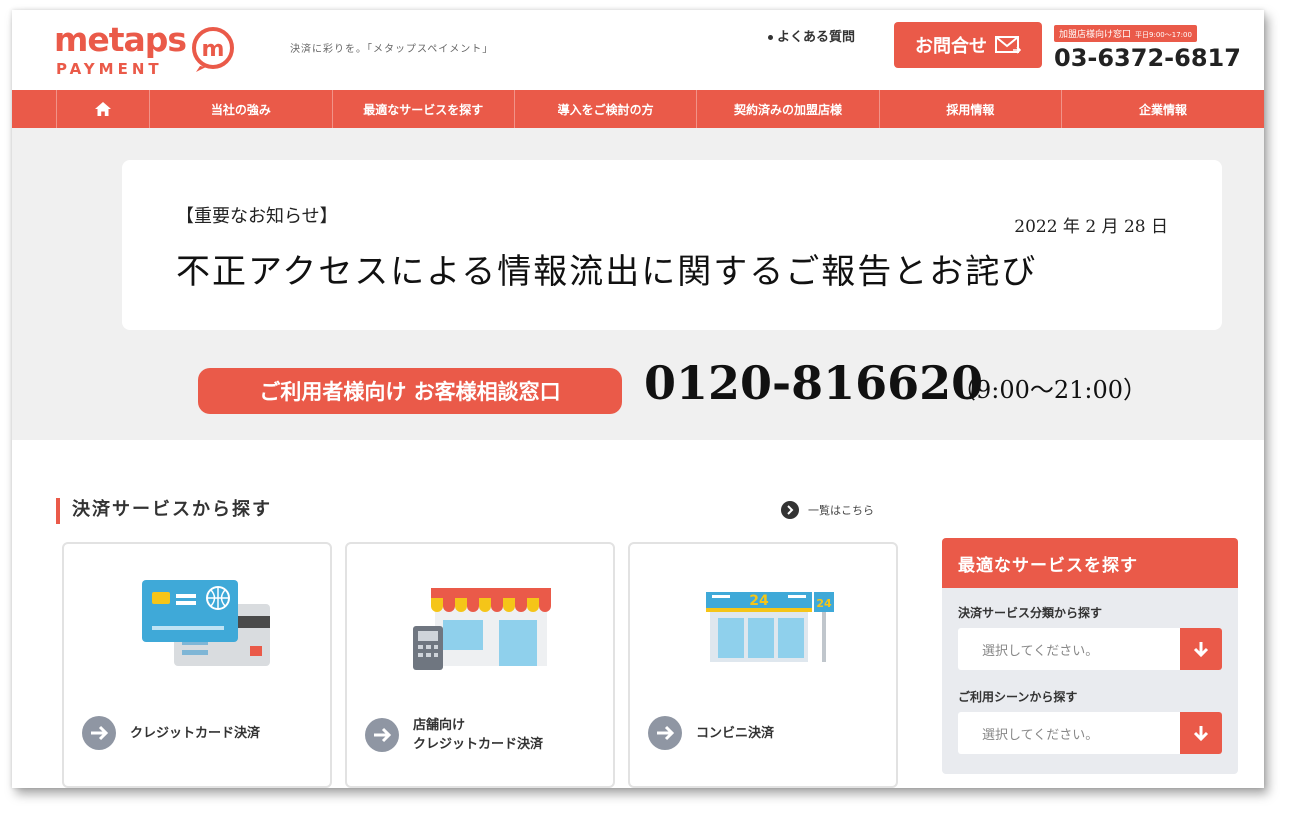 This screenshot has height=825, width=1300. I want to click on service-card-convenience: 24 24 コンビニ決済, so click(763, 665).